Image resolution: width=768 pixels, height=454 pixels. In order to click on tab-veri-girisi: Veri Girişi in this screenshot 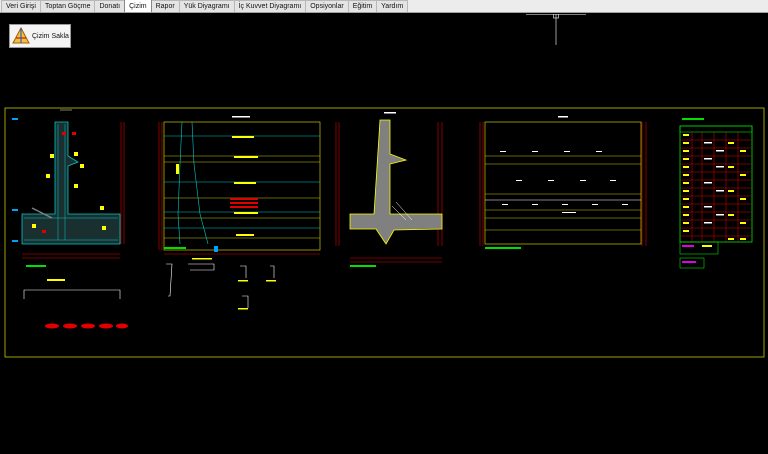, I will do `click(21, 6)`.